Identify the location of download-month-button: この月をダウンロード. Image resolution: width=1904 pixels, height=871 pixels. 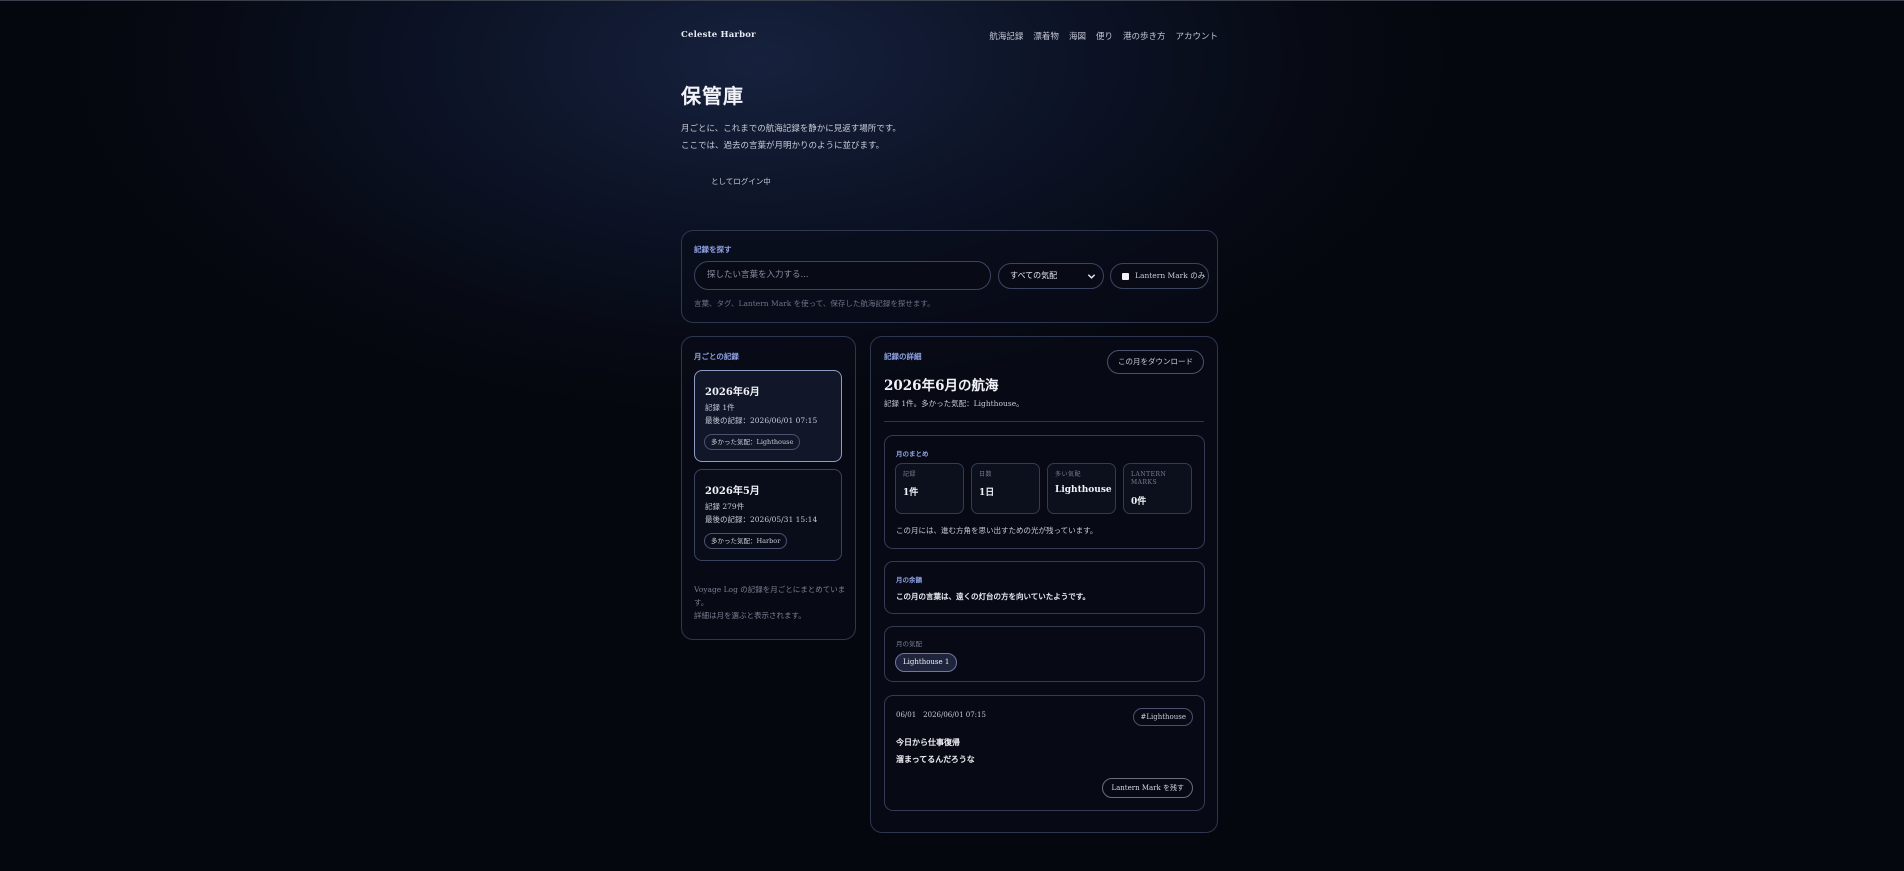
(1155, 362).